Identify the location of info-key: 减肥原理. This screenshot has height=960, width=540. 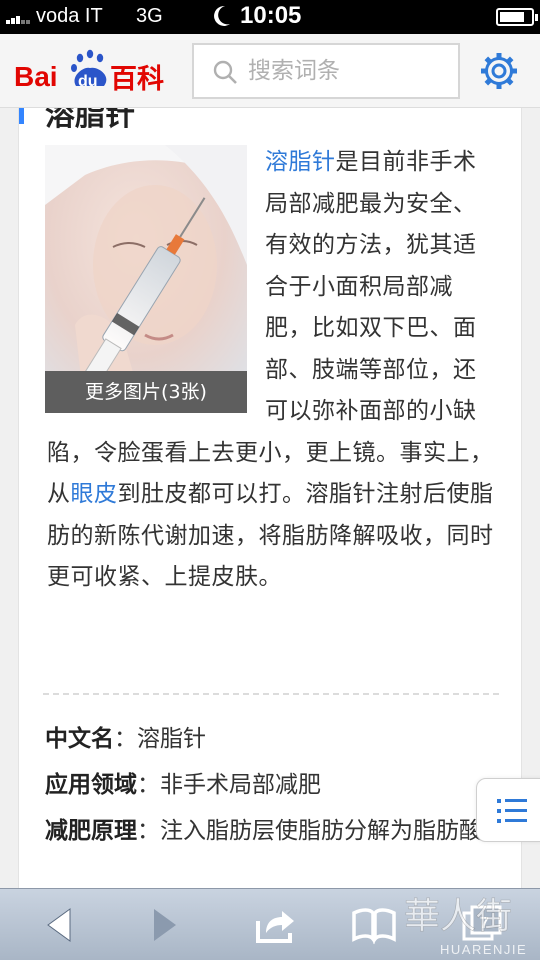
(91, 831).